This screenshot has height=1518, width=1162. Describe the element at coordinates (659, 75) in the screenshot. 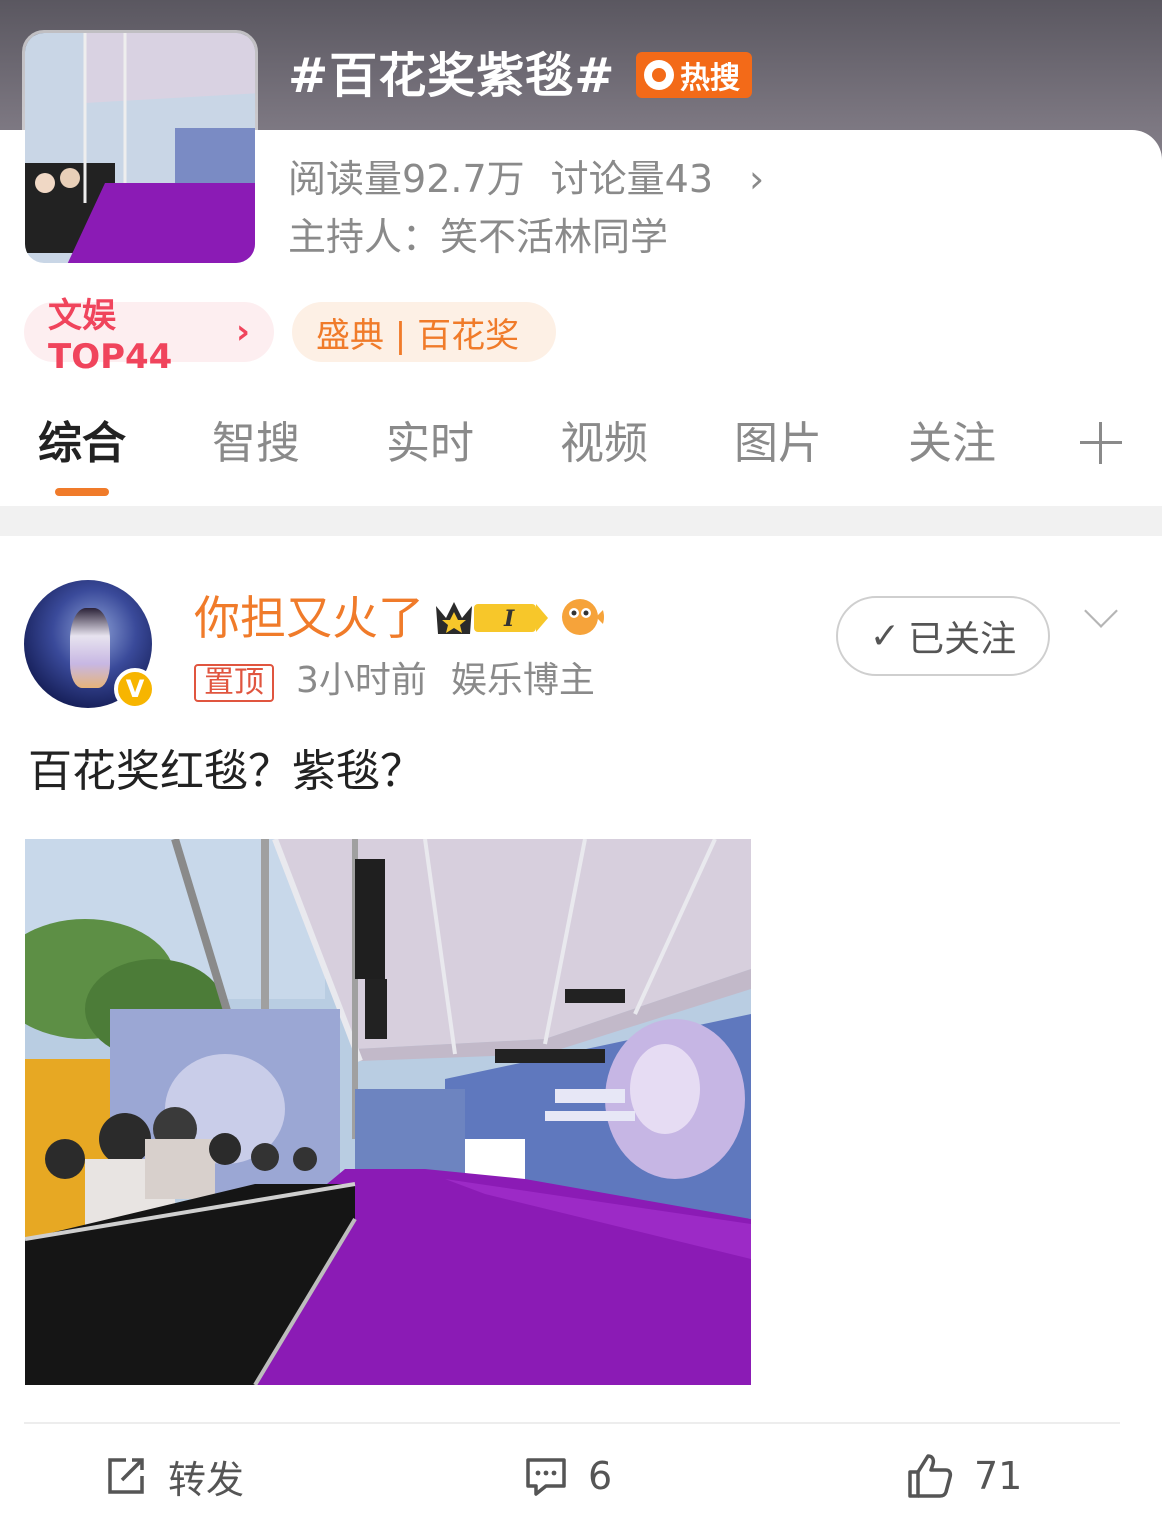

I see `hot-icon` at that location.